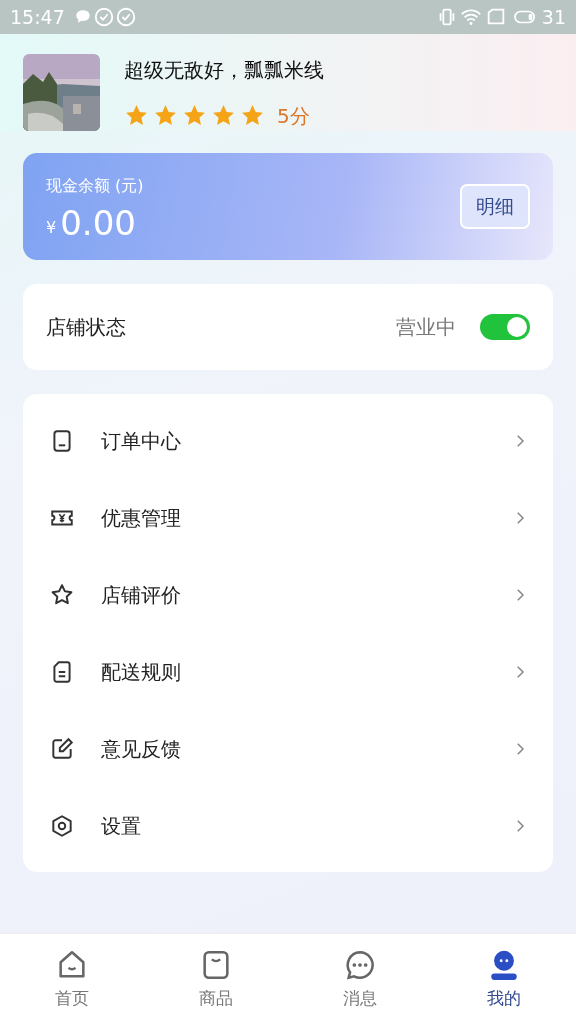 The height and width of the screenshot is (1024, 576). What do you see at coordinates (504, 979) in the screenshot?
I see `nav-tab: 我的` at bounding box center [504, 979].